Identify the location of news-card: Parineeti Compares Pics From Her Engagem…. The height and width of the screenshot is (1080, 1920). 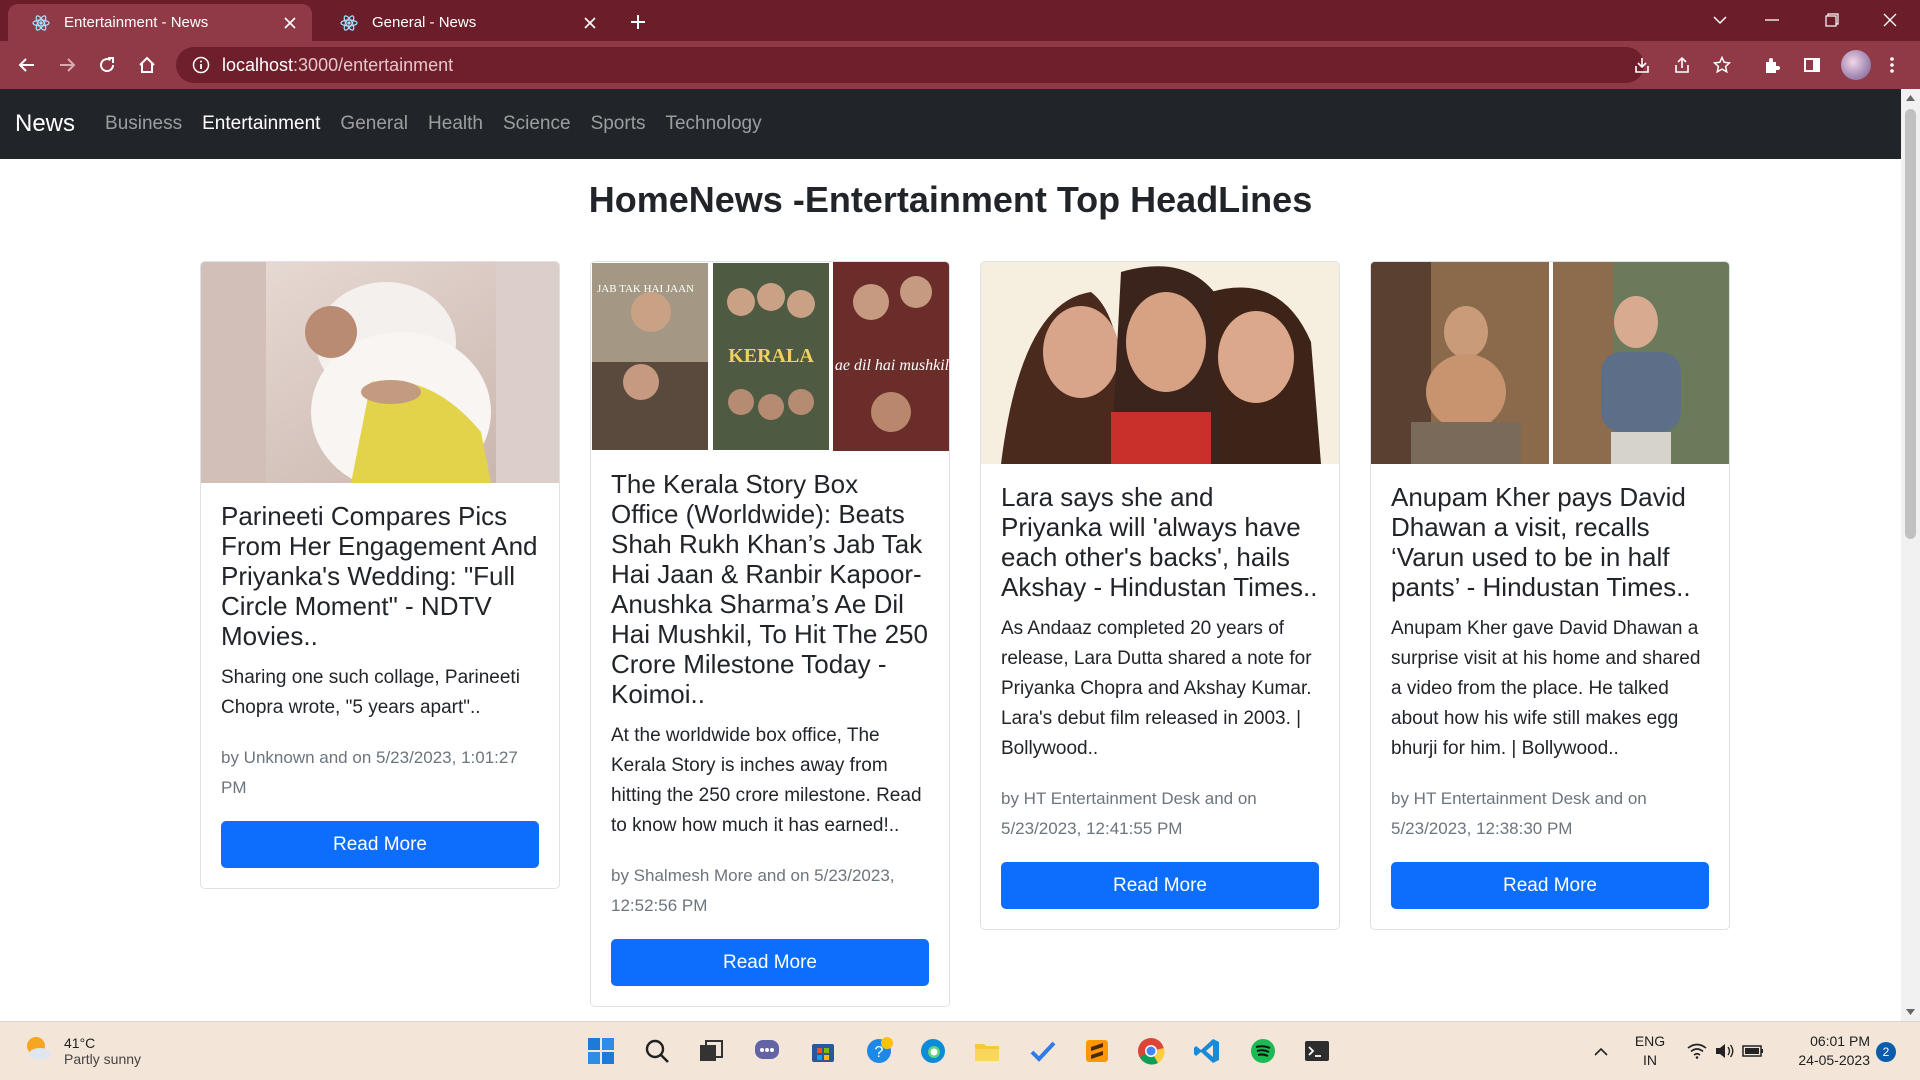
(380, 575).